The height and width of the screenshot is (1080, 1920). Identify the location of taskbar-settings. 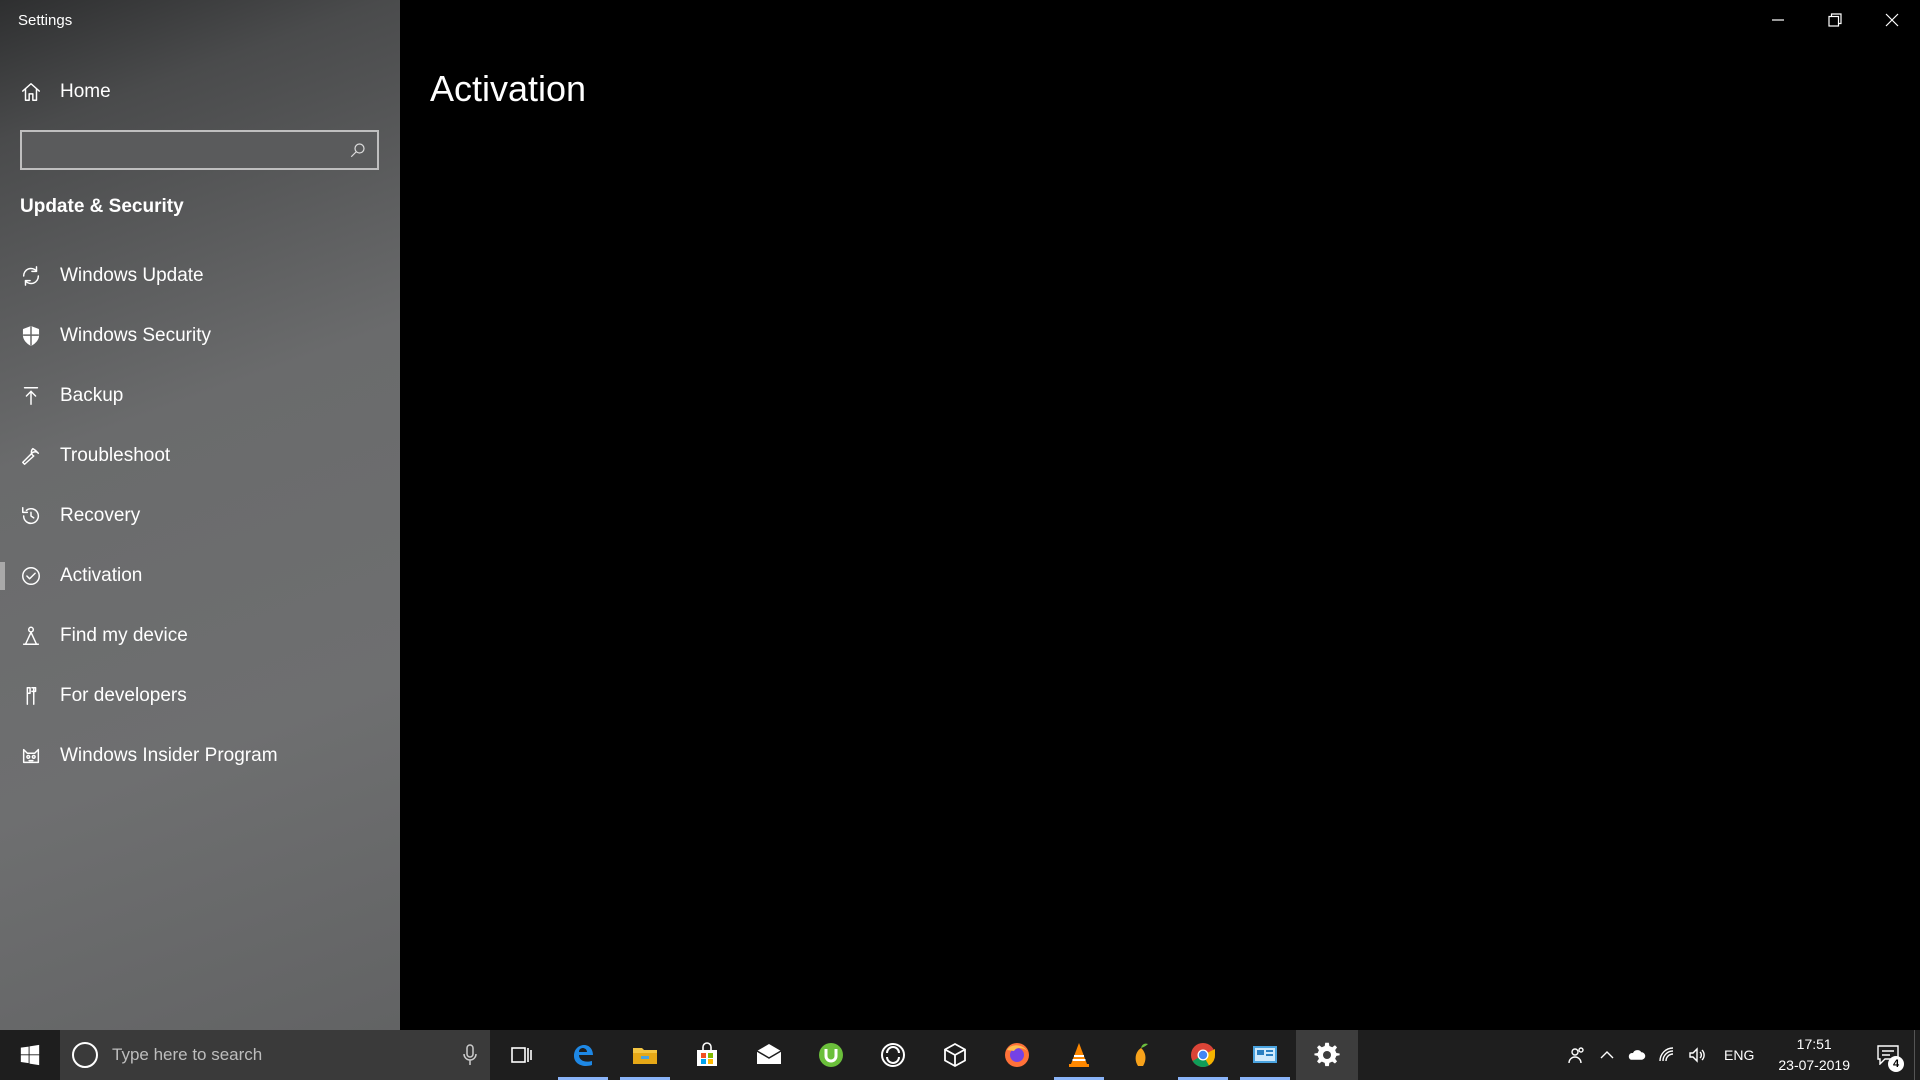
(1327, 1055).